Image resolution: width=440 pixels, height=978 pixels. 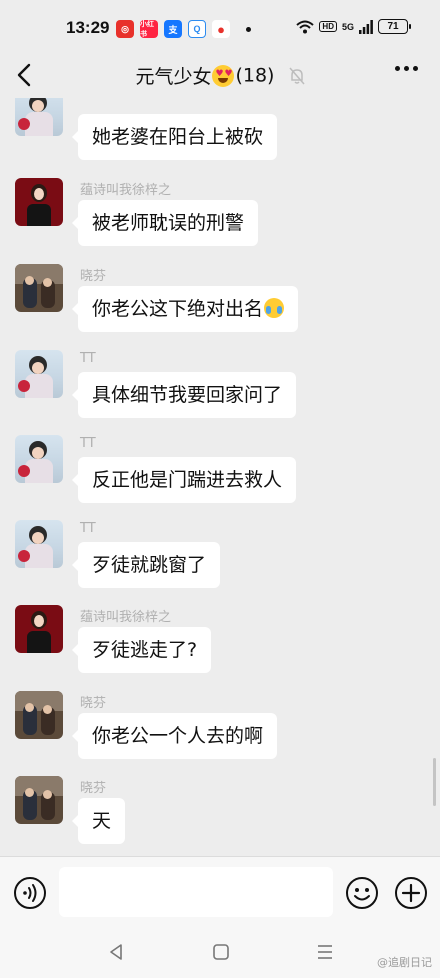 I want to click on message-bubble: 你老公这下绝对出名, so click(x=185, y=309).